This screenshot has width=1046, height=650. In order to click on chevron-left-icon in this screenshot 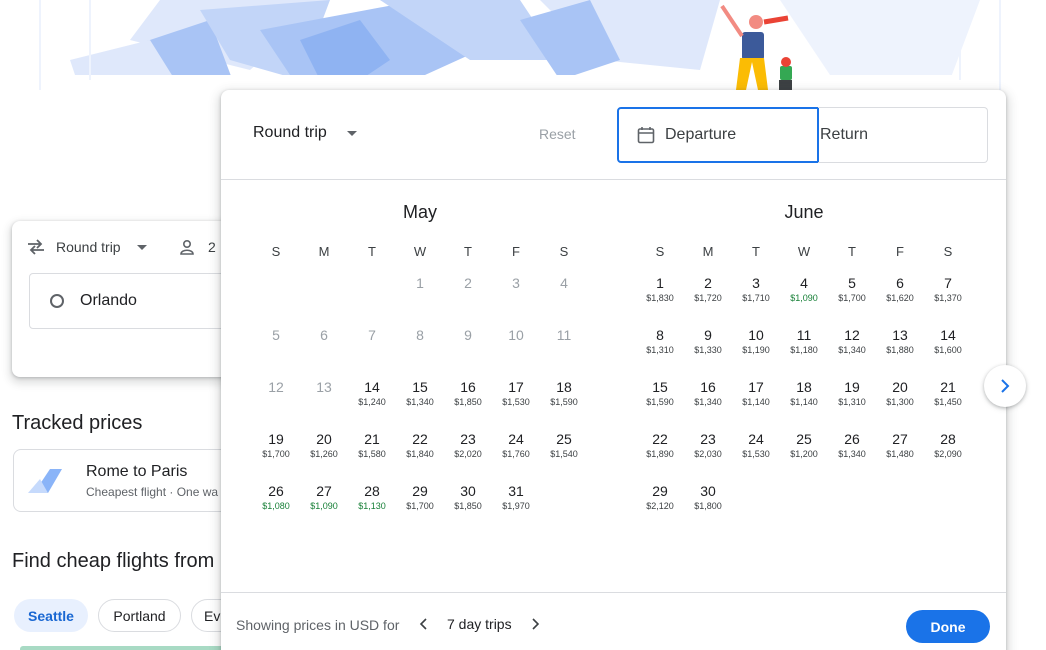, I will do `click(424, 624)`.